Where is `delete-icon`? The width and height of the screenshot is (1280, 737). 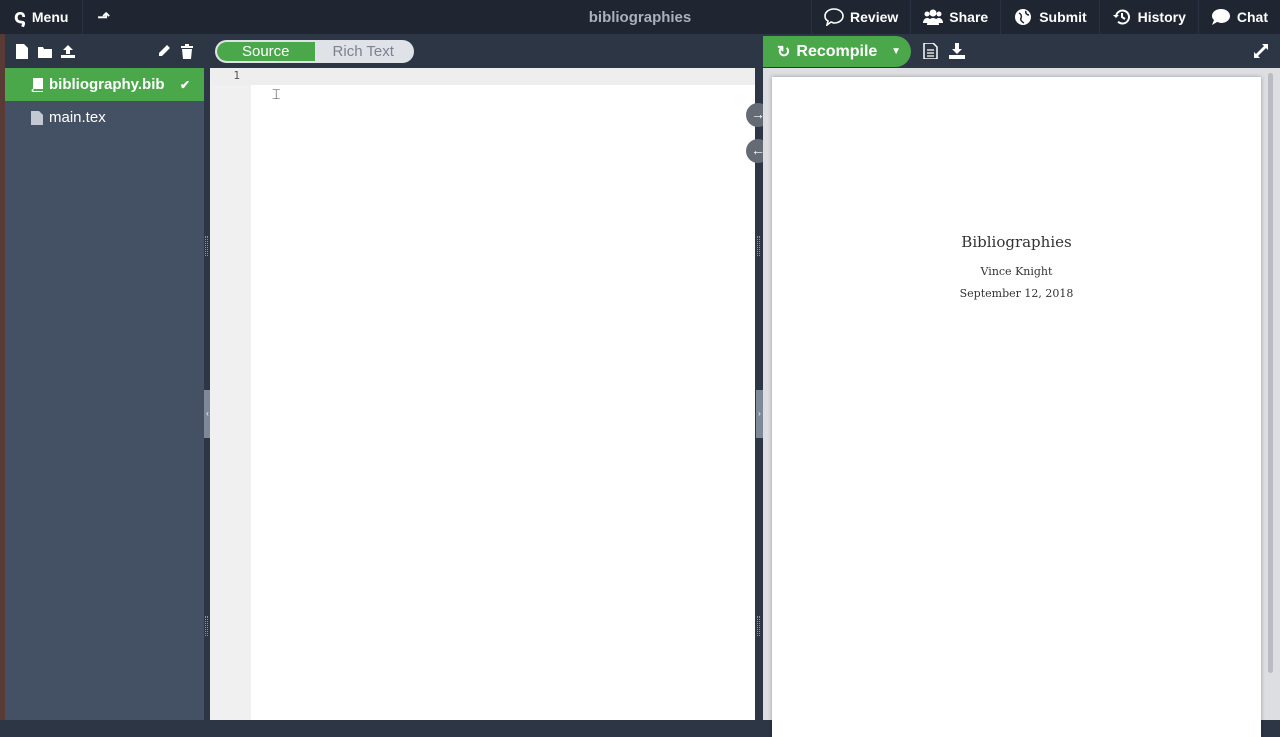 delete-icon is located at coordinates (187, 51).